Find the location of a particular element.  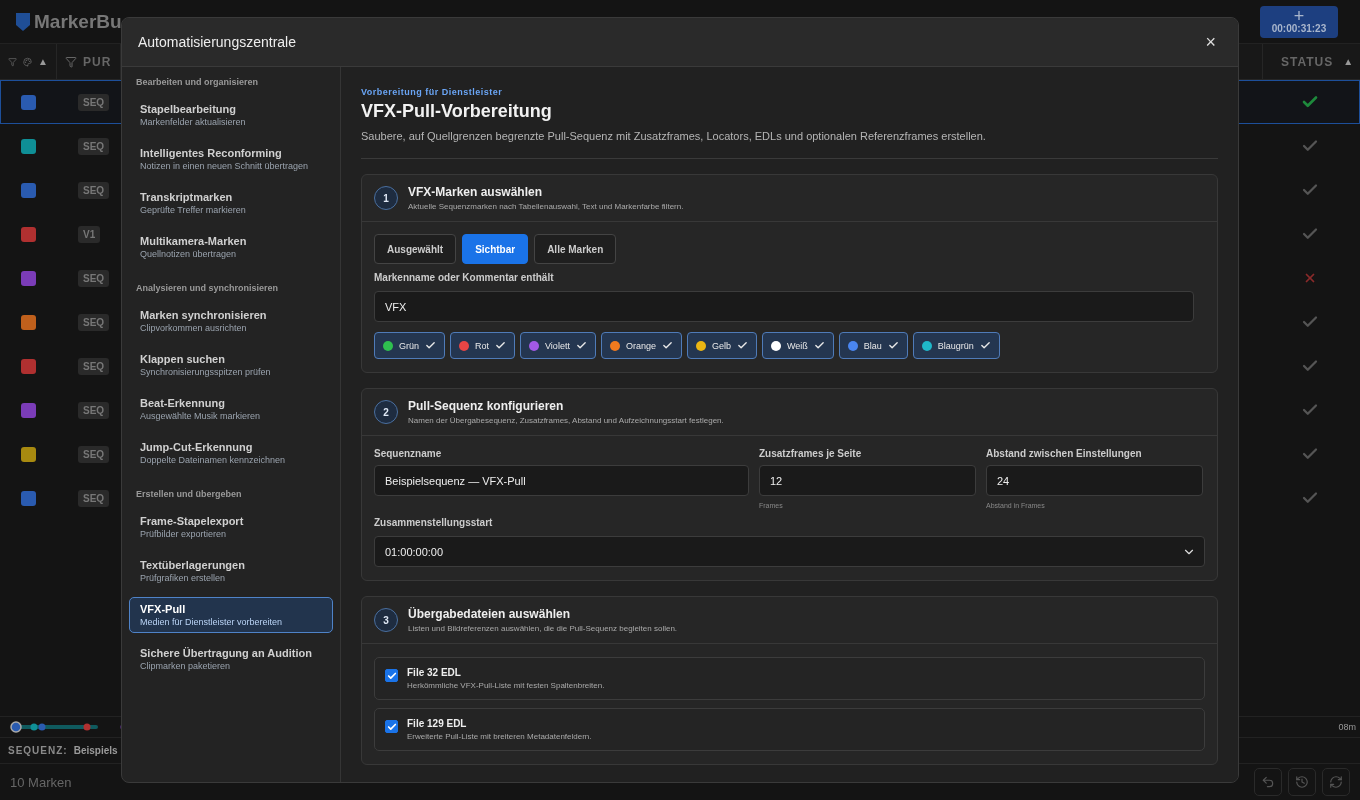

timeline-label: 08m is located at coordinates (1347, 727).